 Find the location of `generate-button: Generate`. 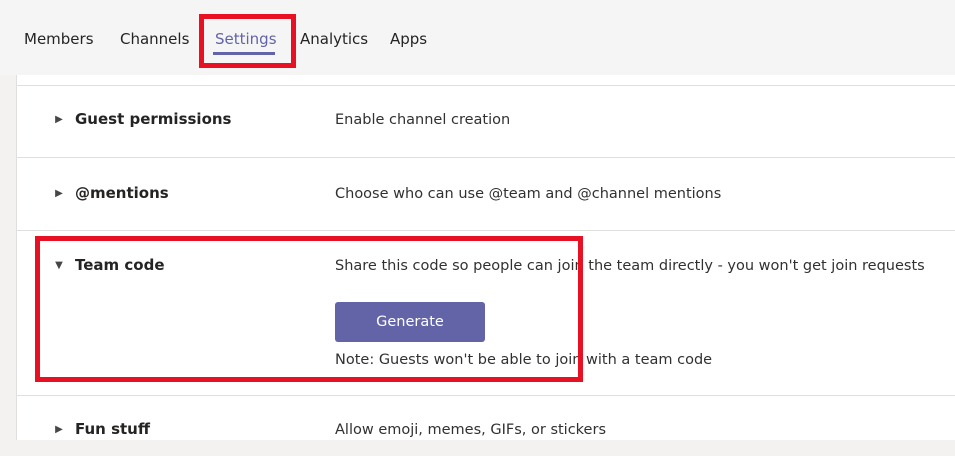

generate-button: Generate is located at coordinates (410, 322).